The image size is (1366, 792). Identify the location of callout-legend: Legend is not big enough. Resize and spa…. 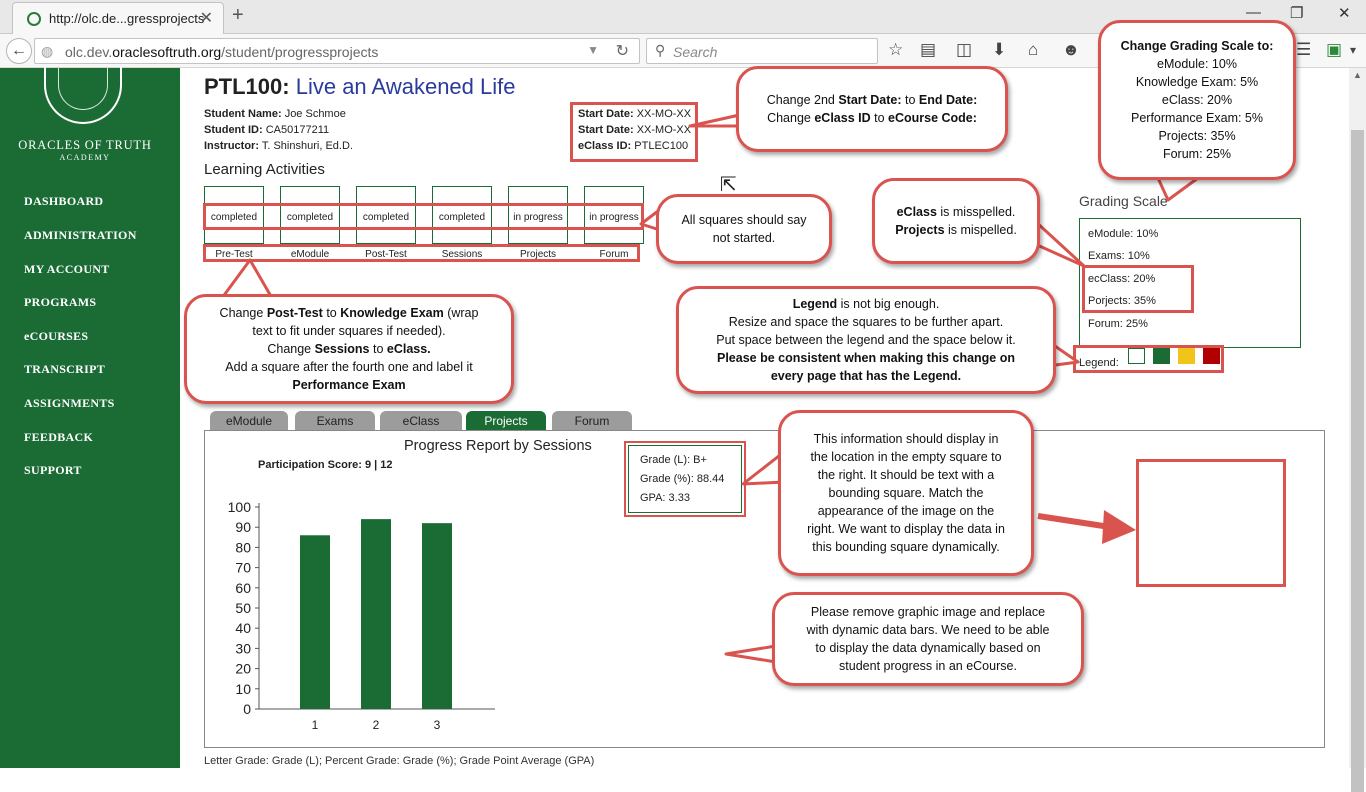
(866, 340).